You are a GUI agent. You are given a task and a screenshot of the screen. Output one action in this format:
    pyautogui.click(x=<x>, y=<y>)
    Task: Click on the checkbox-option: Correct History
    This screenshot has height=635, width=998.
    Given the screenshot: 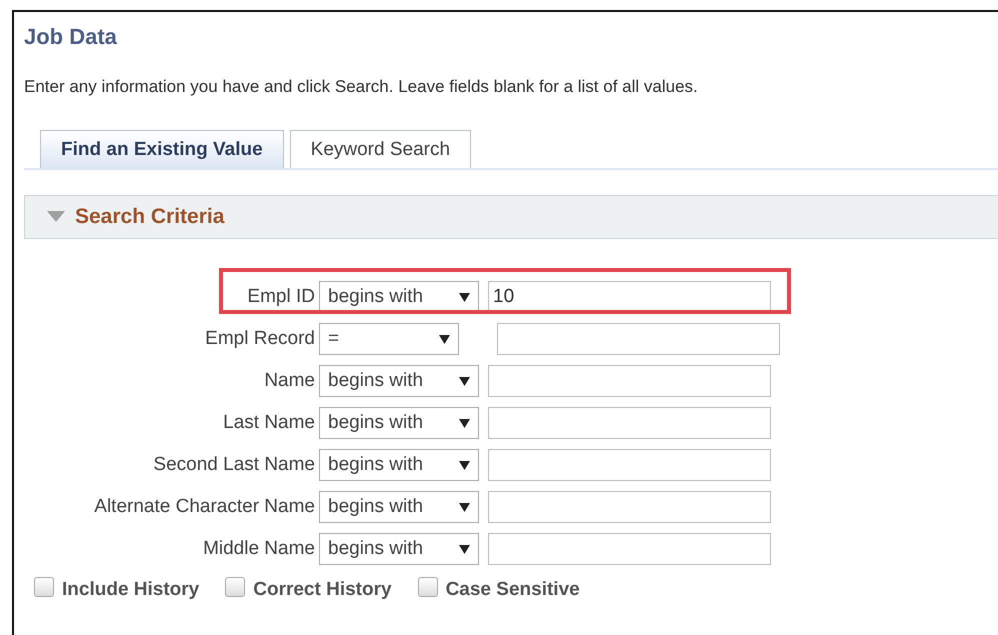 What is the action you would take?
    pyautogui.click(x=308, y=590)
    